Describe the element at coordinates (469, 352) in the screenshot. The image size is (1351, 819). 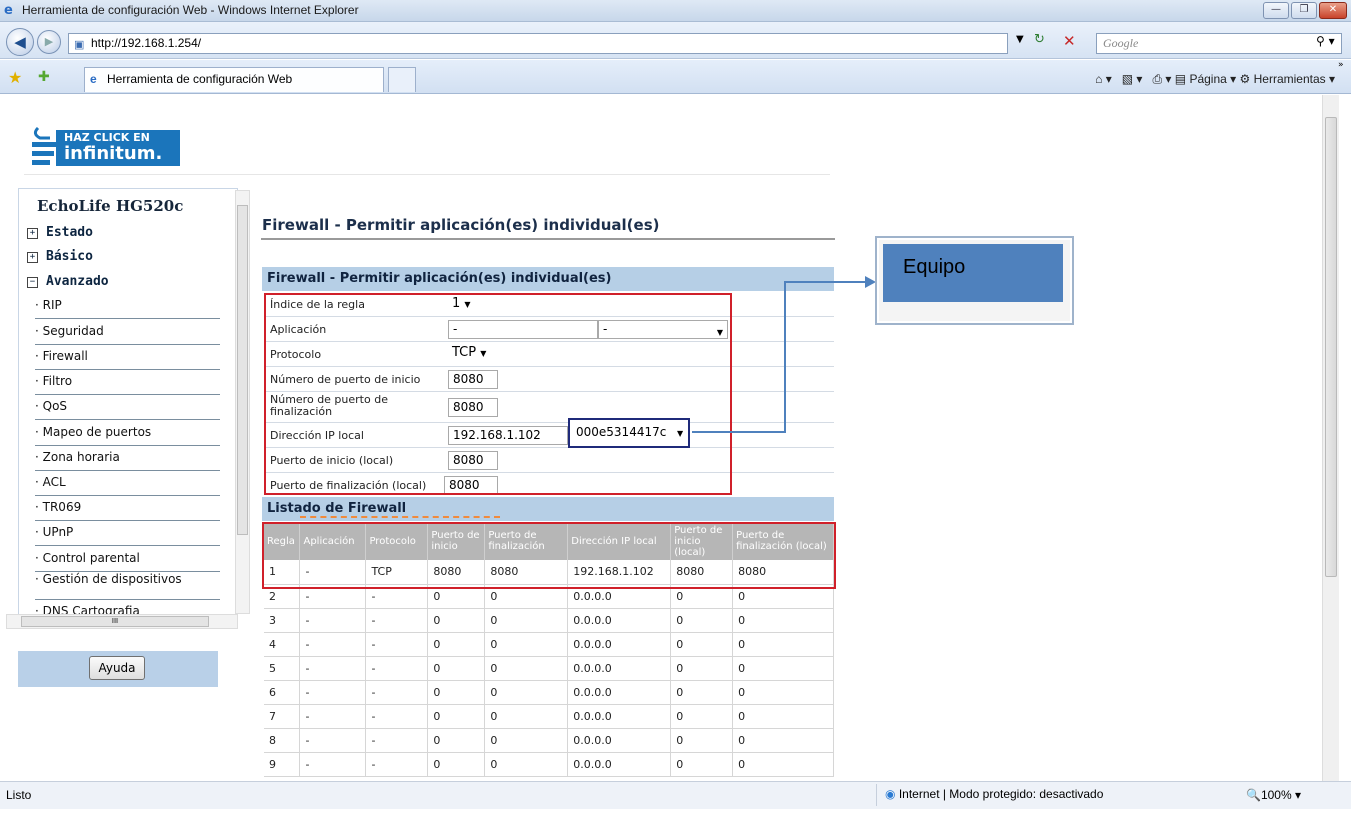
I see `protocolo-select: TCP ▼` at that location.